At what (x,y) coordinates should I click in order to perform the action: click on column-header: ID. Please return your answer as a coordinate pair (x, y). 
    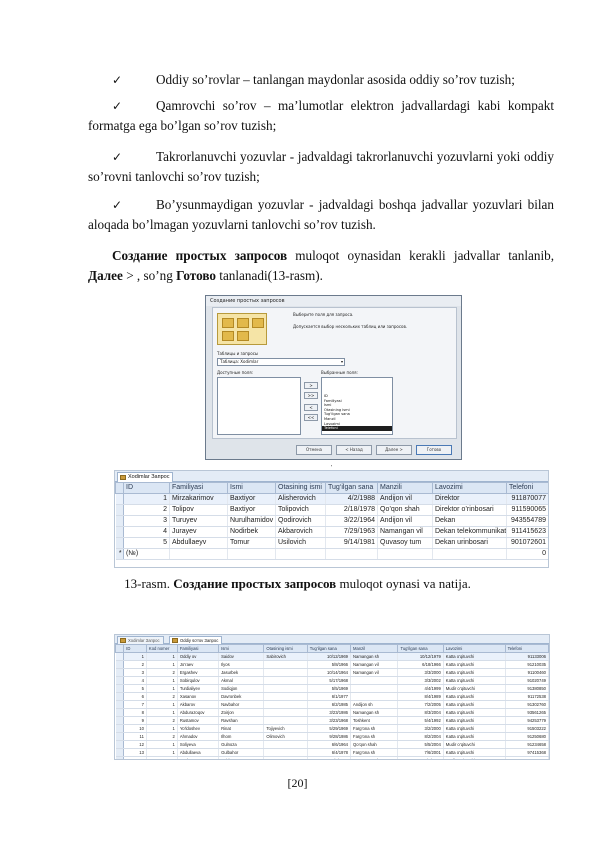
    Looking at the image, I should click on (135, 648).